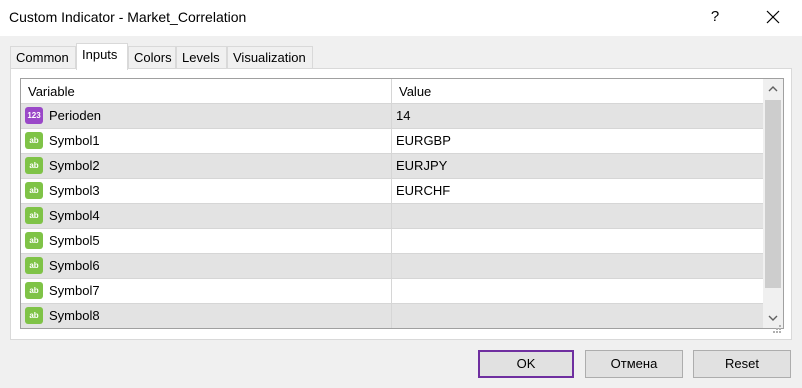 The height and width of the screenshot is (388, 802). I want to click on close-icon, so click(773, 17).